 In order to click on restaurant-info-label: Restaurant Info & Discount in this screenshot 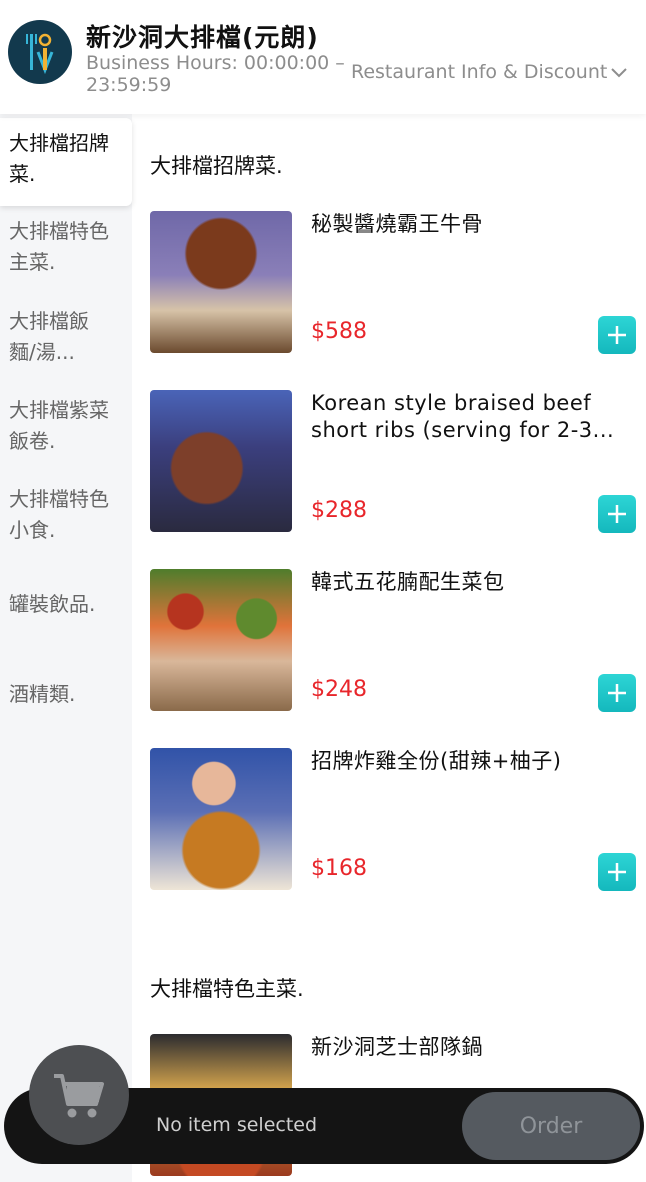, I will do `click(479, 72)`.